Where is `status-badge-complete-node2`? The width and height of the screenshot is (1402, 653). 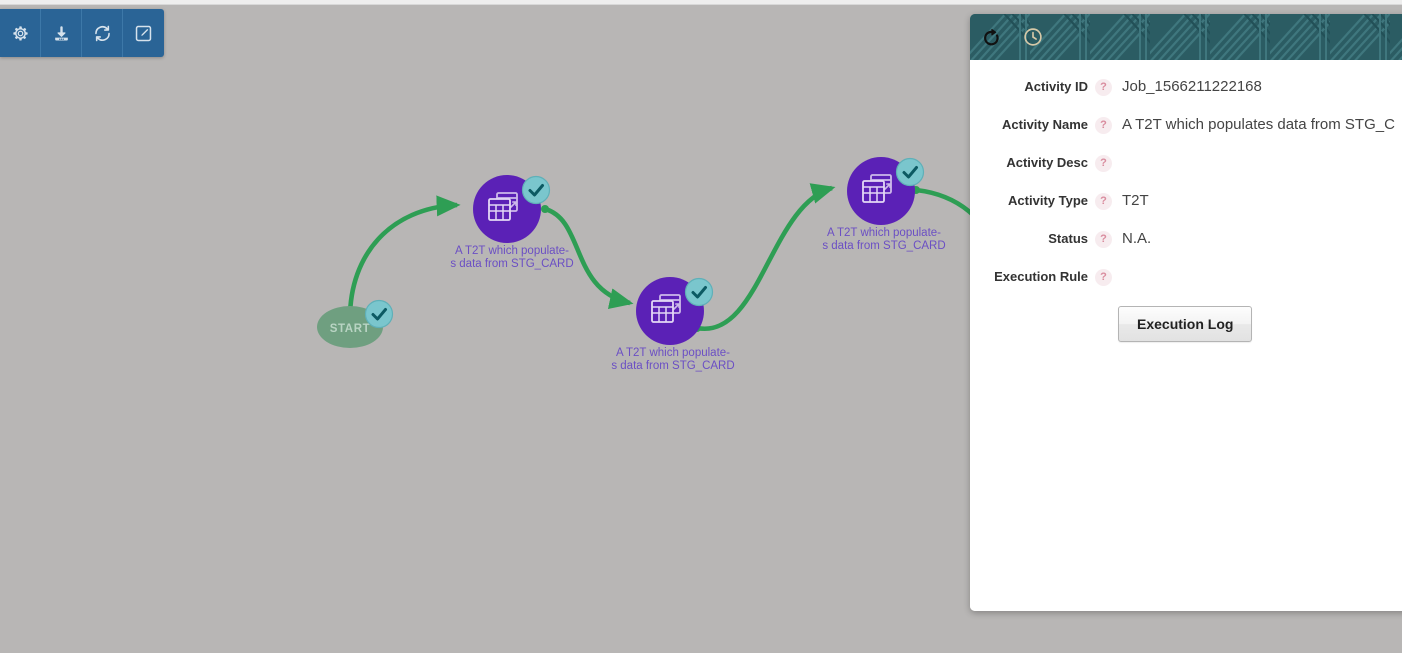 status-badge-complete-node2 is located at coordinates (699, 292).